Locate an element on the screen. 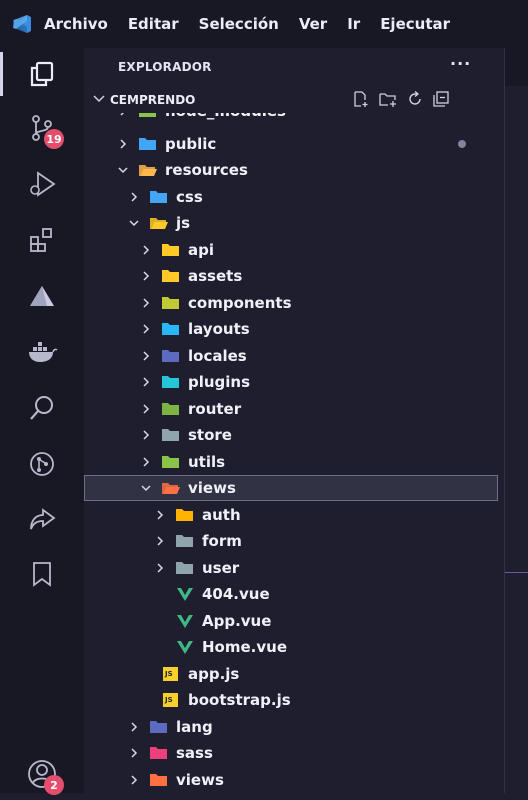 Image resolution: width=528 pixels, height=800 pixels. activity-bookmark is located at coordinates (42, 574).